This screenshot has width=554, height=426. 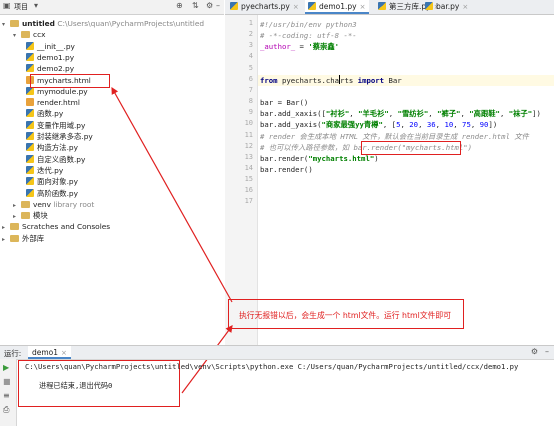 I want to click on run-label: 运行:, so click(x=13, y=353).